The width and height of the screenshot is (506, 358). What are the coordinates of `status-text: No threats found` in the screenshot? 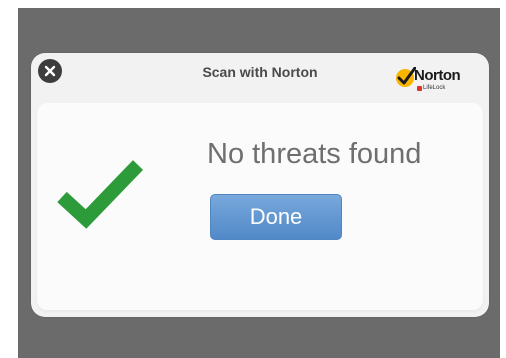 It's located at (314, 154).